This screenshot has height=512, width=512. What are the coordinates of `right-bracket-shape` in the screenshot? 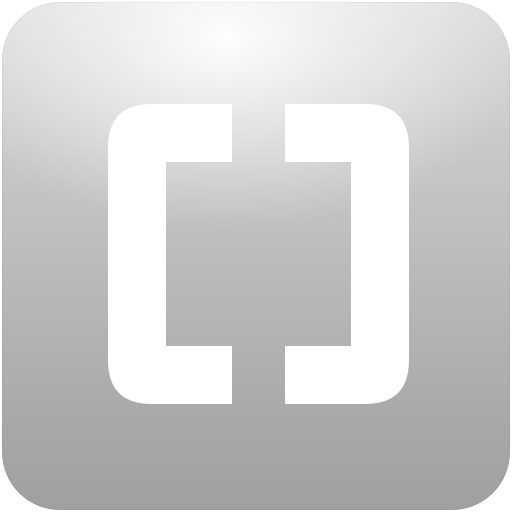 It's located at (347, 254).